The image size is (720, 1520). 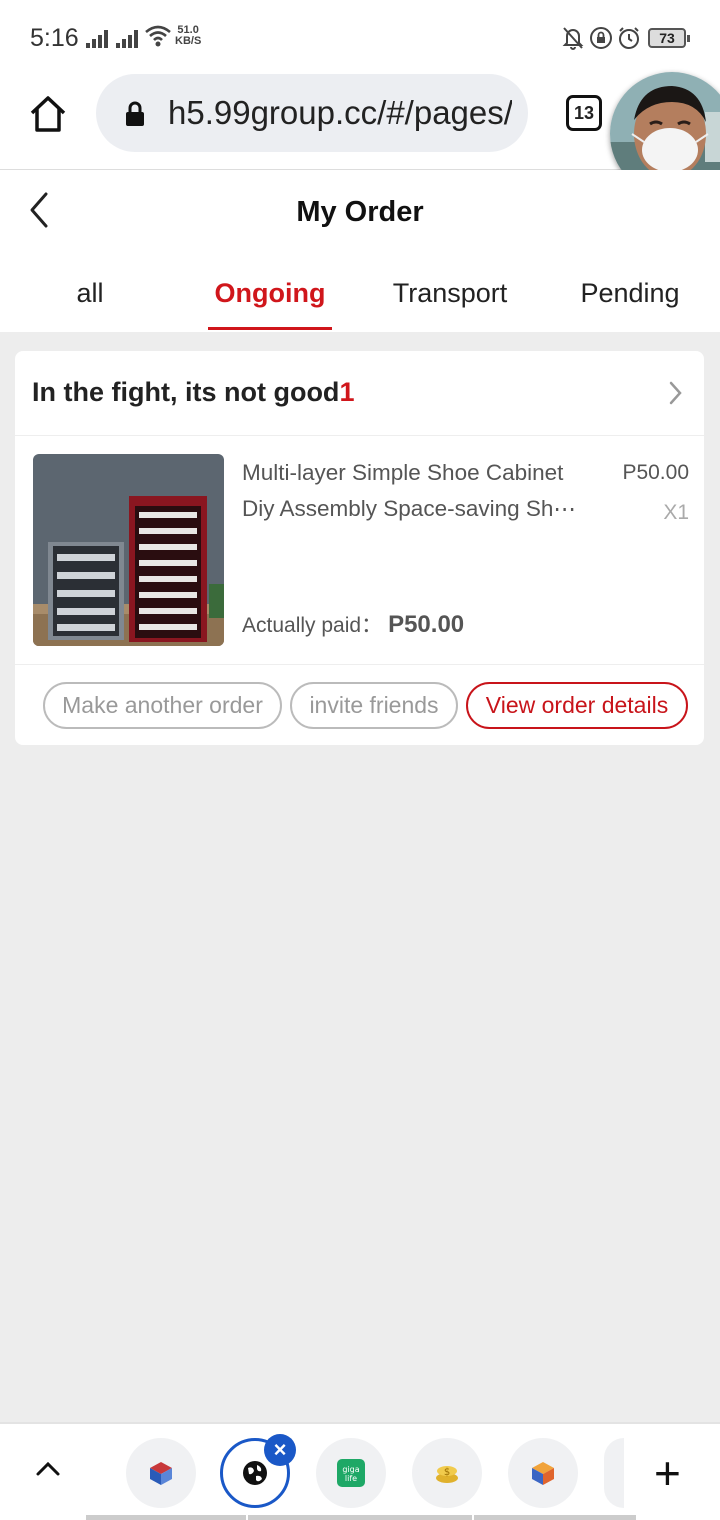 What do you see at coordinates (577, 705) in the screenshot?
I see `view-order-details-button: View order details` at bounding box center [577, 705].